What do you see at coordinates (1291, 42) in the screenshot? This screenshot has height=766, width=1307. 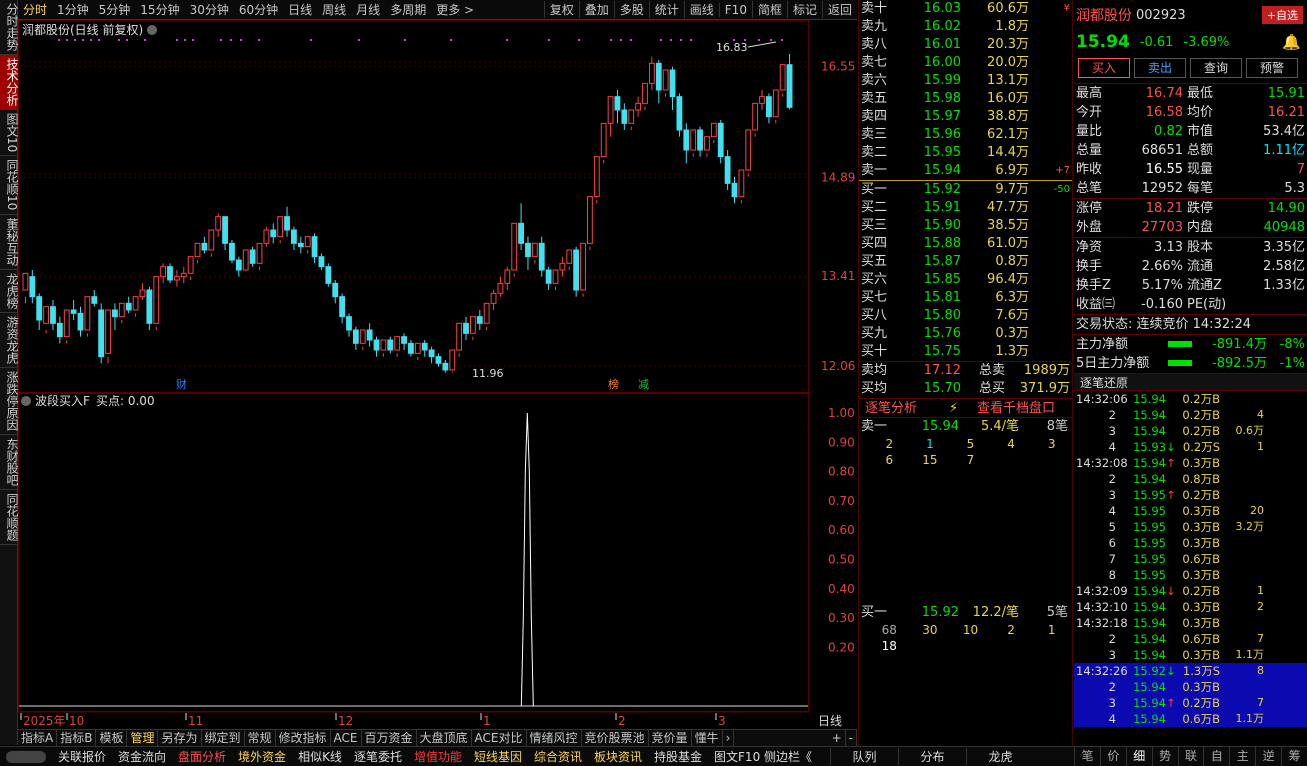 I see `bell-icon: 🔔` at bounding box center [1291, 42].